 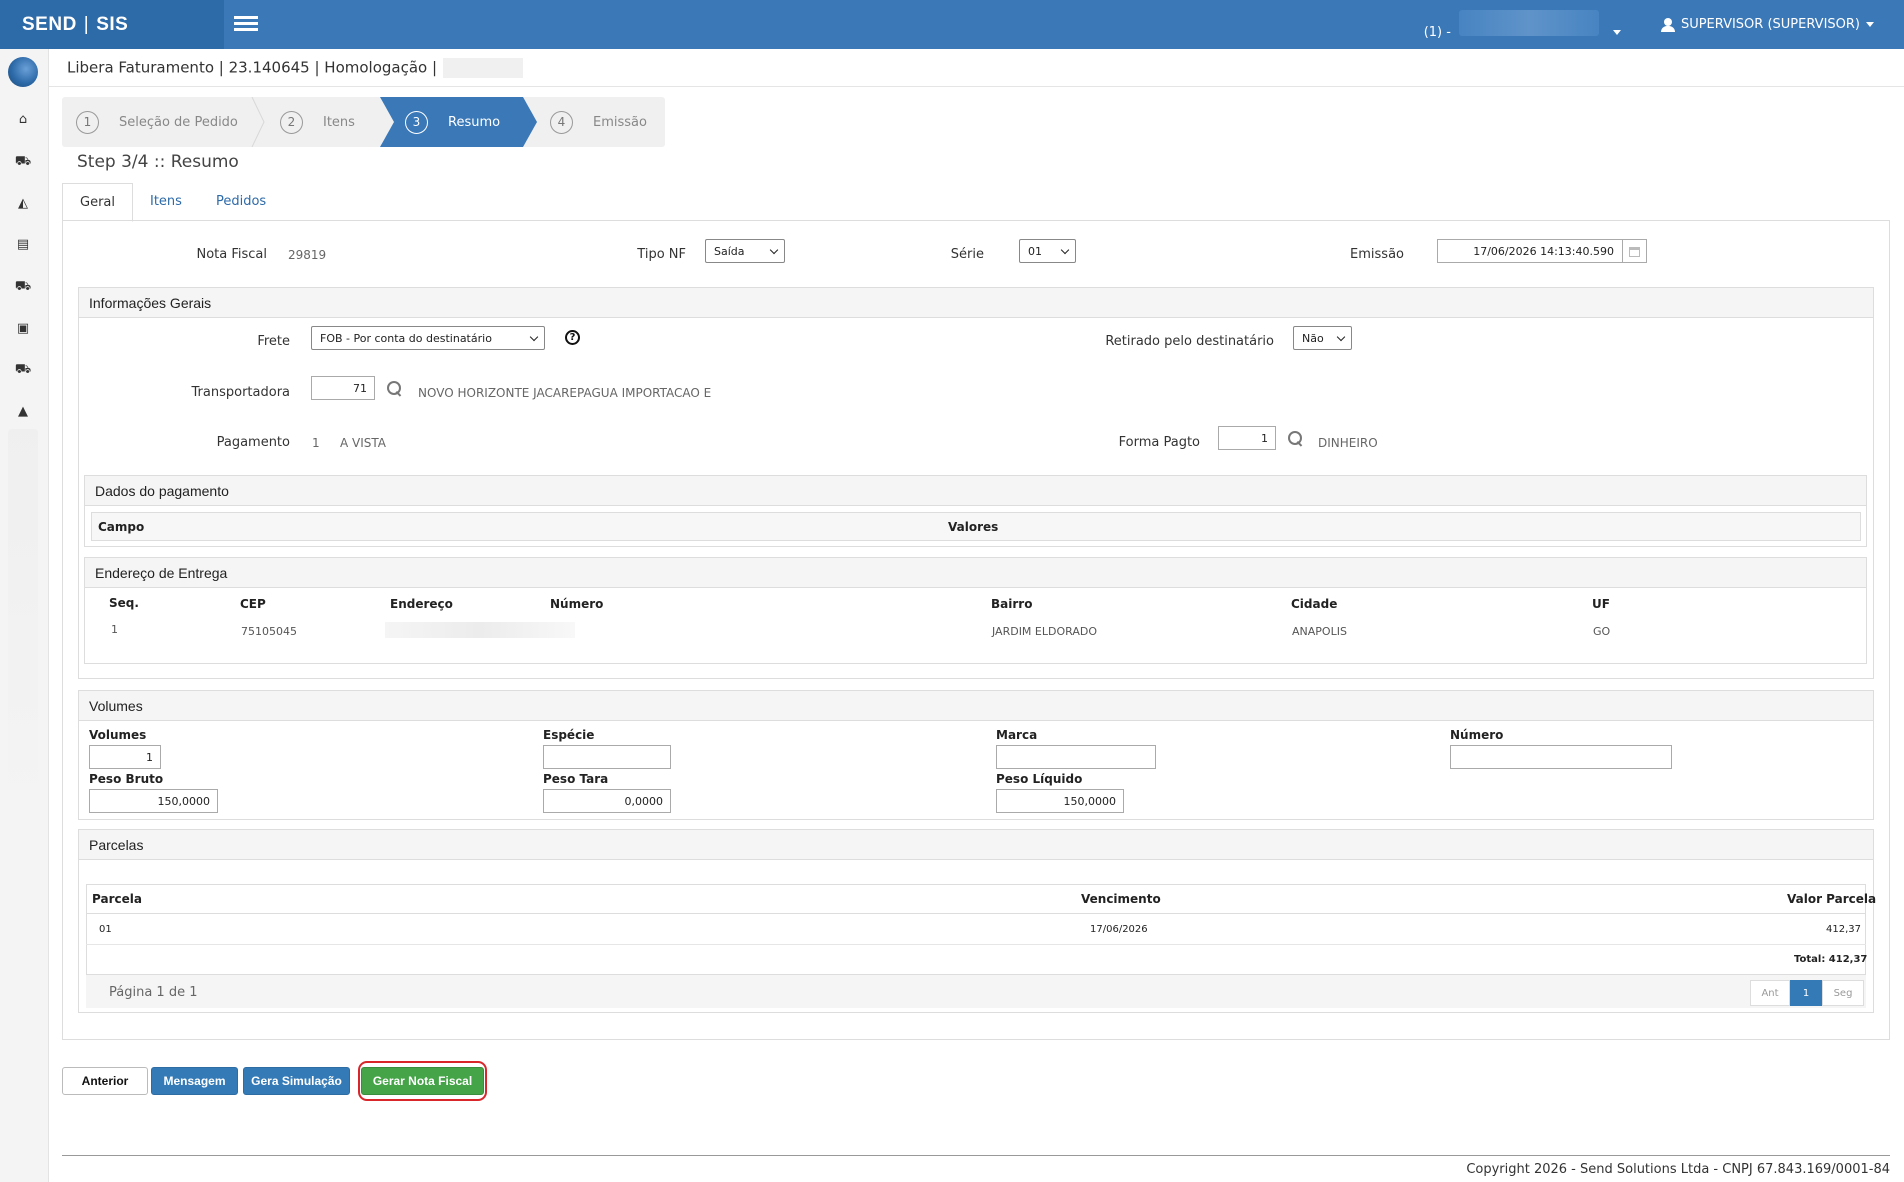 I want to click on sidebar-placeholder, so click(x=23, y=629).